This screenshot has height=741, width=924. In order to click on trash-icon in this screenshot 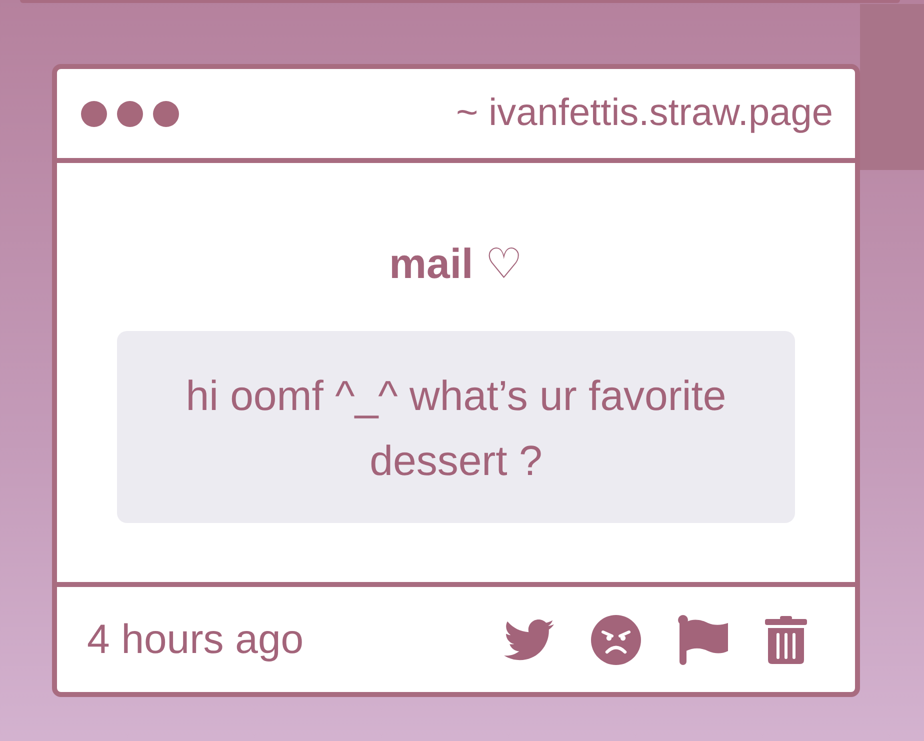, I will do `click(786, 640)`.